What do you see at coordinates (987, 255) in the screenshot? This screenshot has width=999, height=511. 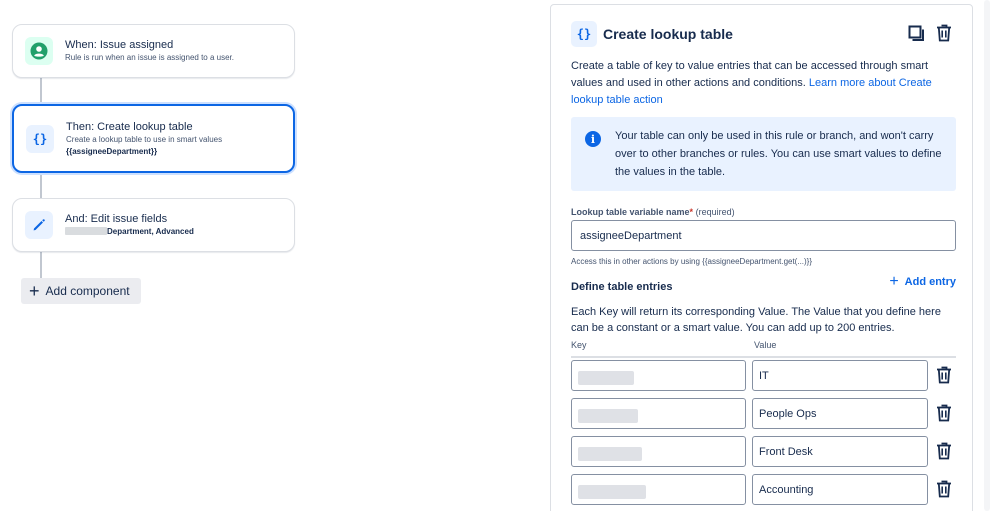 I see `scrollbar-thumb` at bounding box center [987, 255].